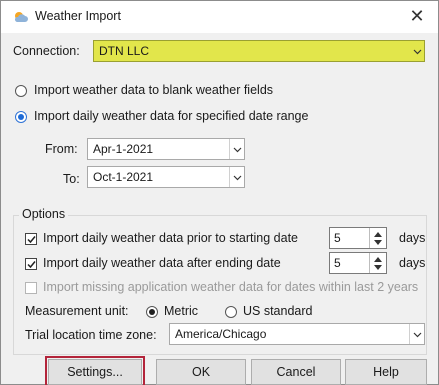 The width and height of the screenshot is (439, 385). Describe the element at coordinates (21, 91) in the screenshot. I see `blank-fields-radio` at that location.